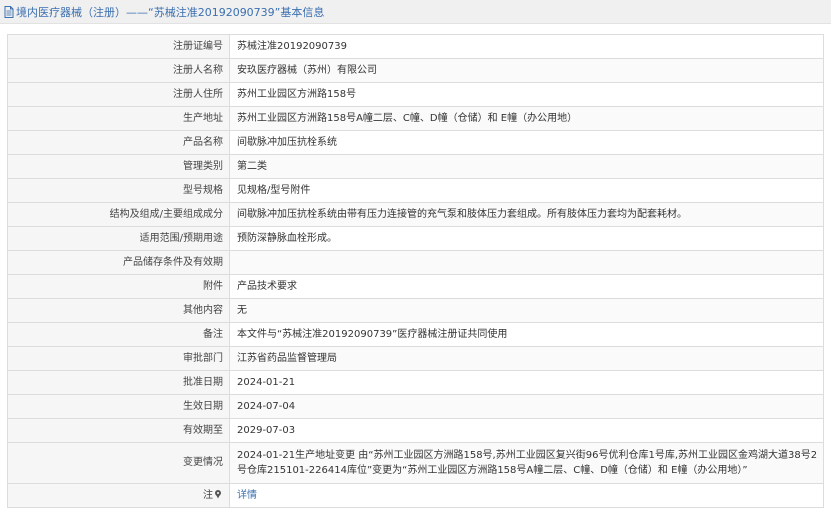  Describe the element at coordinates (118, 190) in the screenshot. I see `field-label: 型号规格` at that location.